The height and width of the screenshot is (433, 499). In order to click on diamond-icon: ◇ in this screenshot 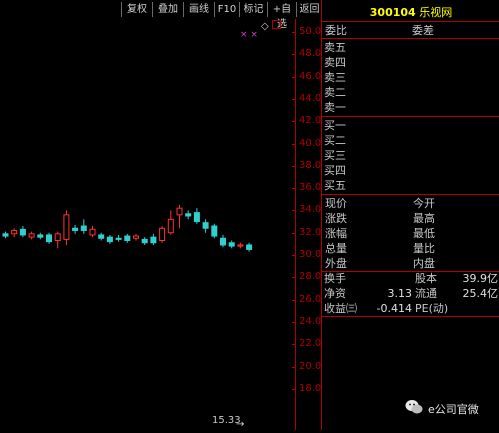, I will do `click(265, 26)`.